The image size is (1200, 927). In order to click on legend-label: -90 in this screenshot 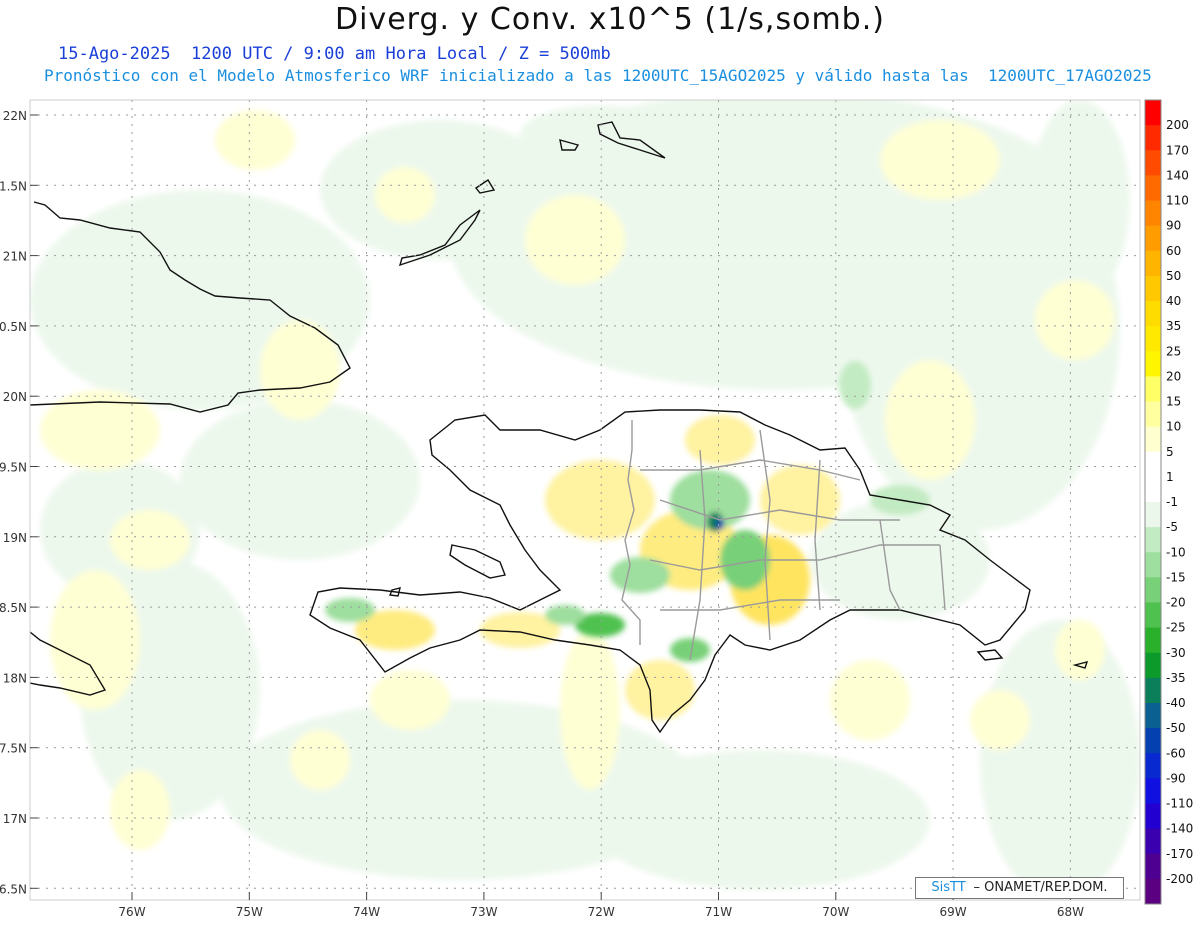, I will do `click(1176, 778)`.